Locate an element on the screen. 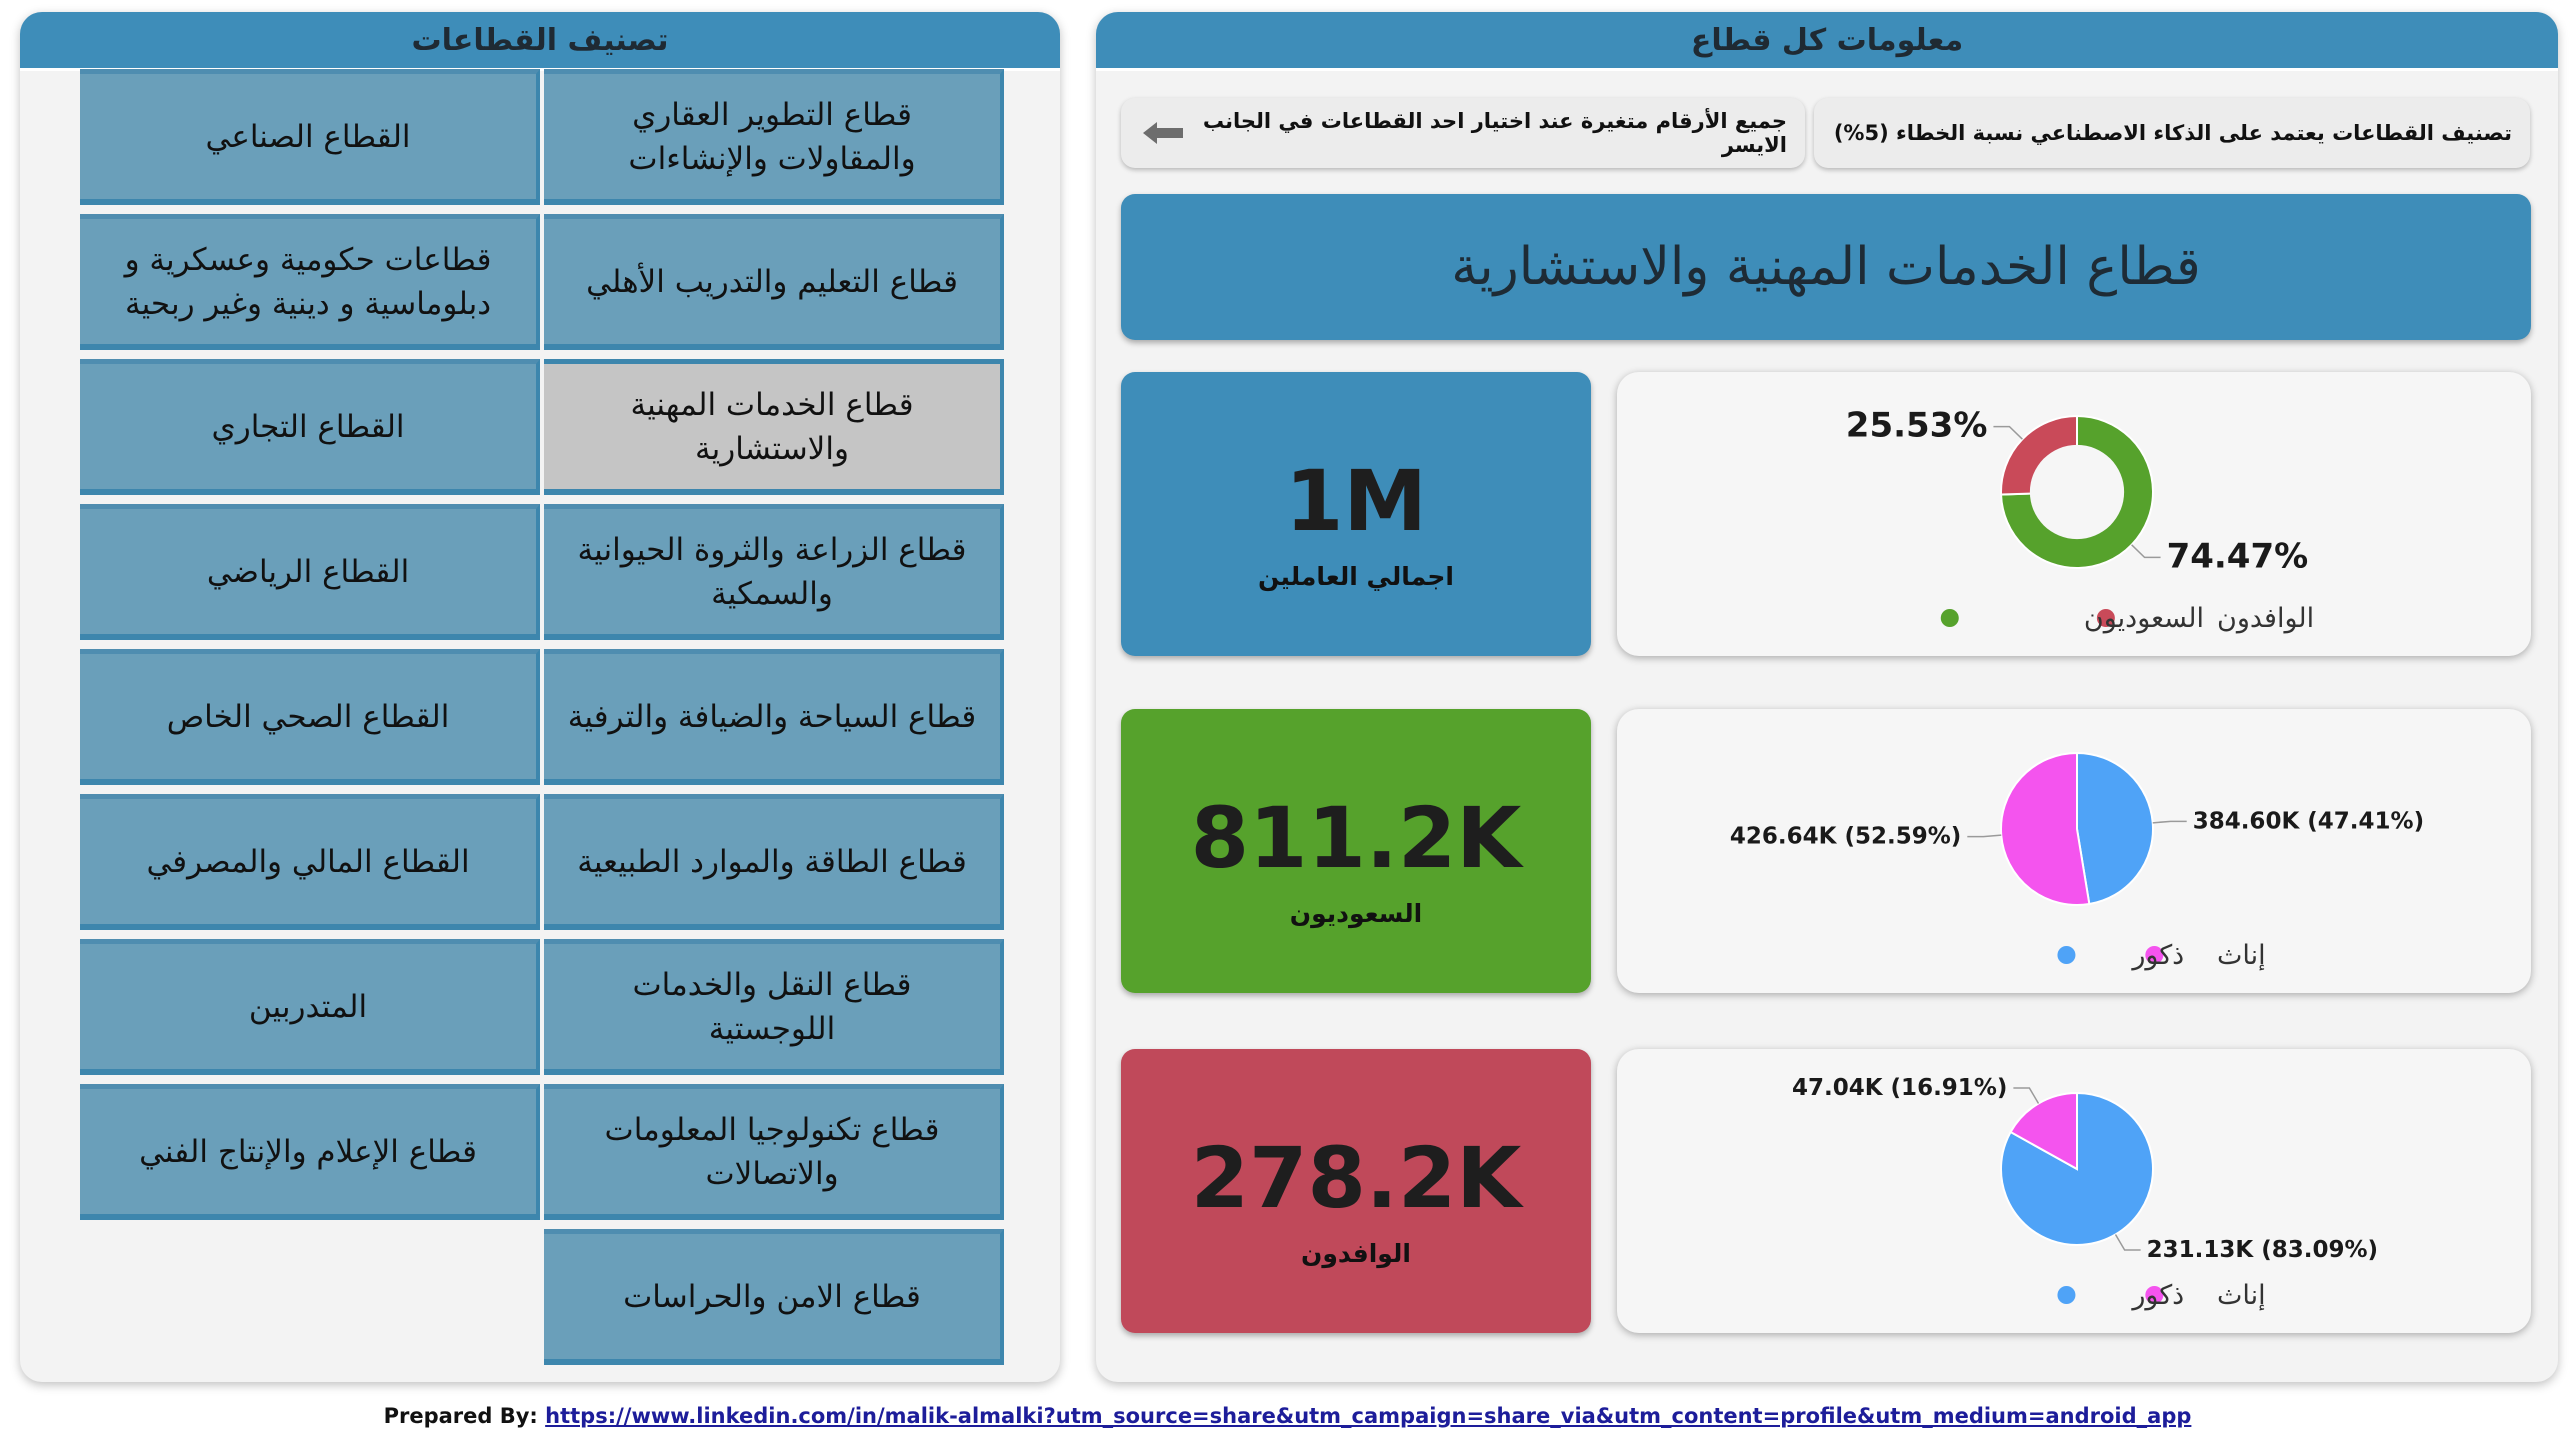 The height and width of the screenshot is (1447, 2575). sector-button: القطاع الرياضي is located at coordinates (310, 572).